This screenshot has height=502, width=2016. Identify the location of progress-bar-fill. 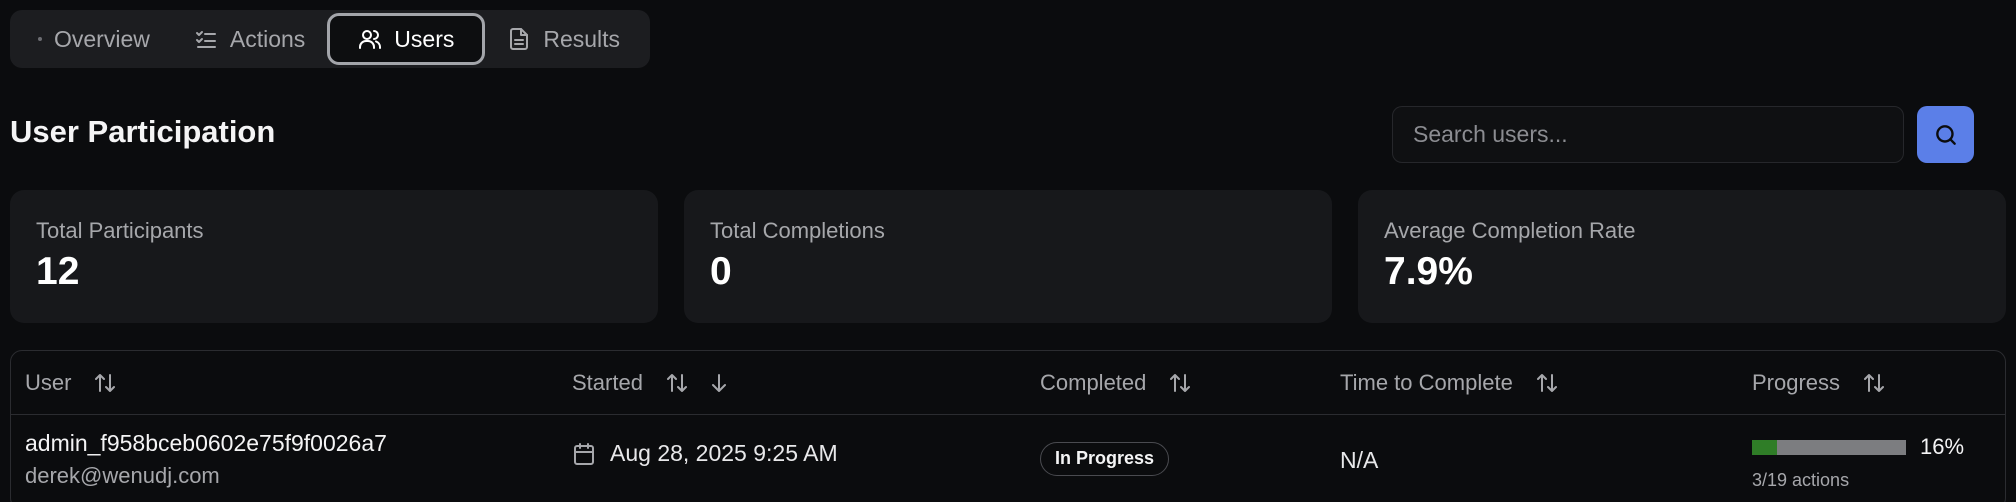
(1764, 447).